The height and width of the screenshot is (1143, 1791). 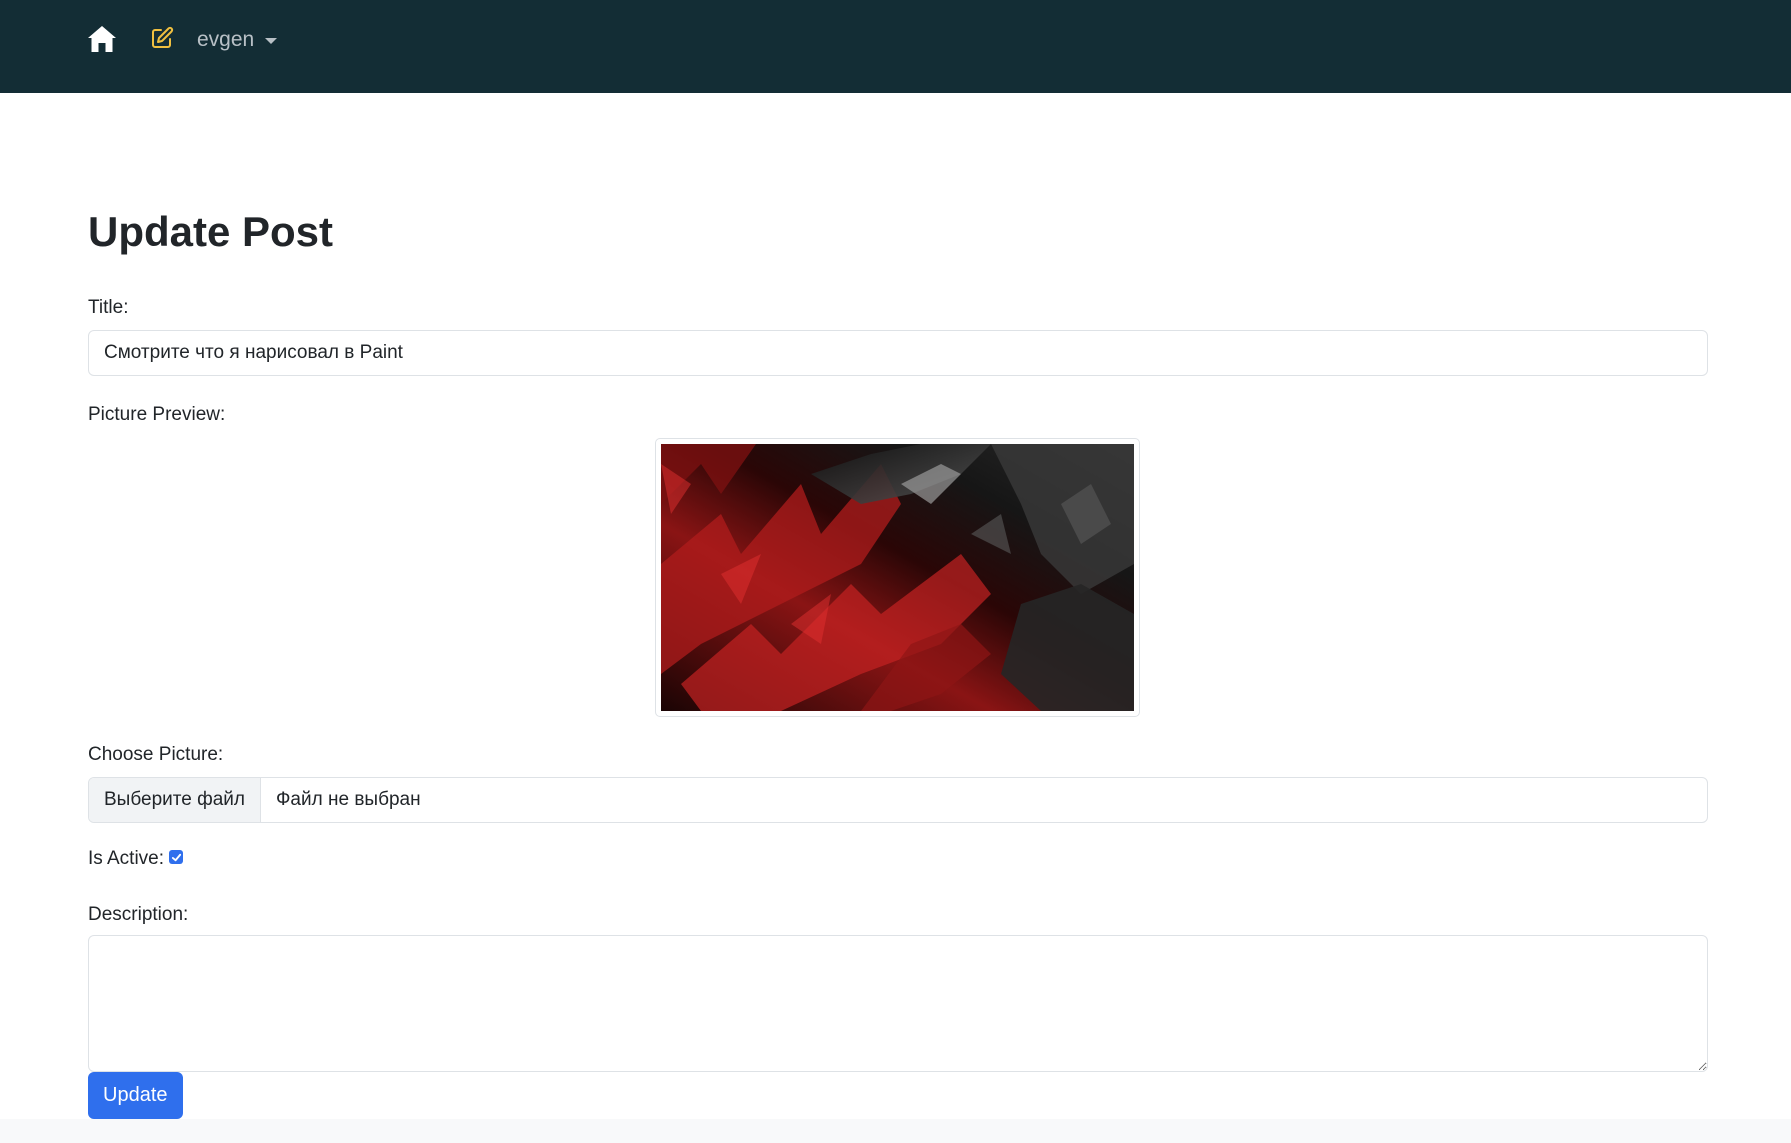 What do you see at coordinates (156, 754) in the screenshot?
I see `choose-picture-label: Choose Picture:` at bounding box center [156, 754].